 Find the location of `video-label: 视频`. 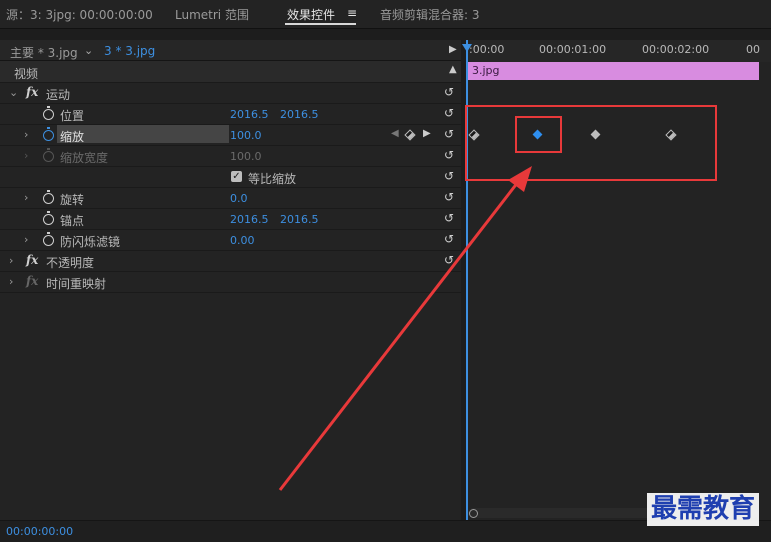

video-label: 视频 is located at coordinates (26, 74).